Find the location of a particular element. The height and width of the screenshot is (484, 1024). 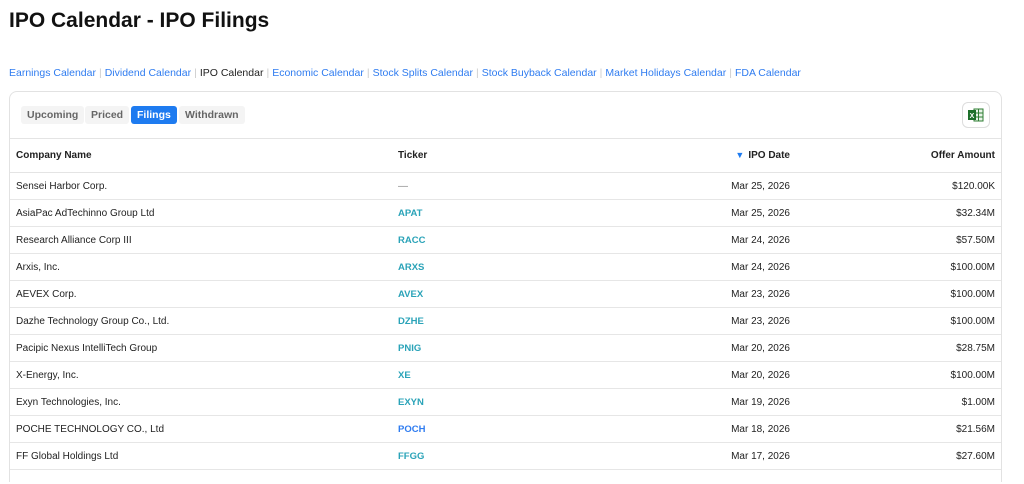

col-offer-amount: Offer Amount is located at coordinates (898, 156).